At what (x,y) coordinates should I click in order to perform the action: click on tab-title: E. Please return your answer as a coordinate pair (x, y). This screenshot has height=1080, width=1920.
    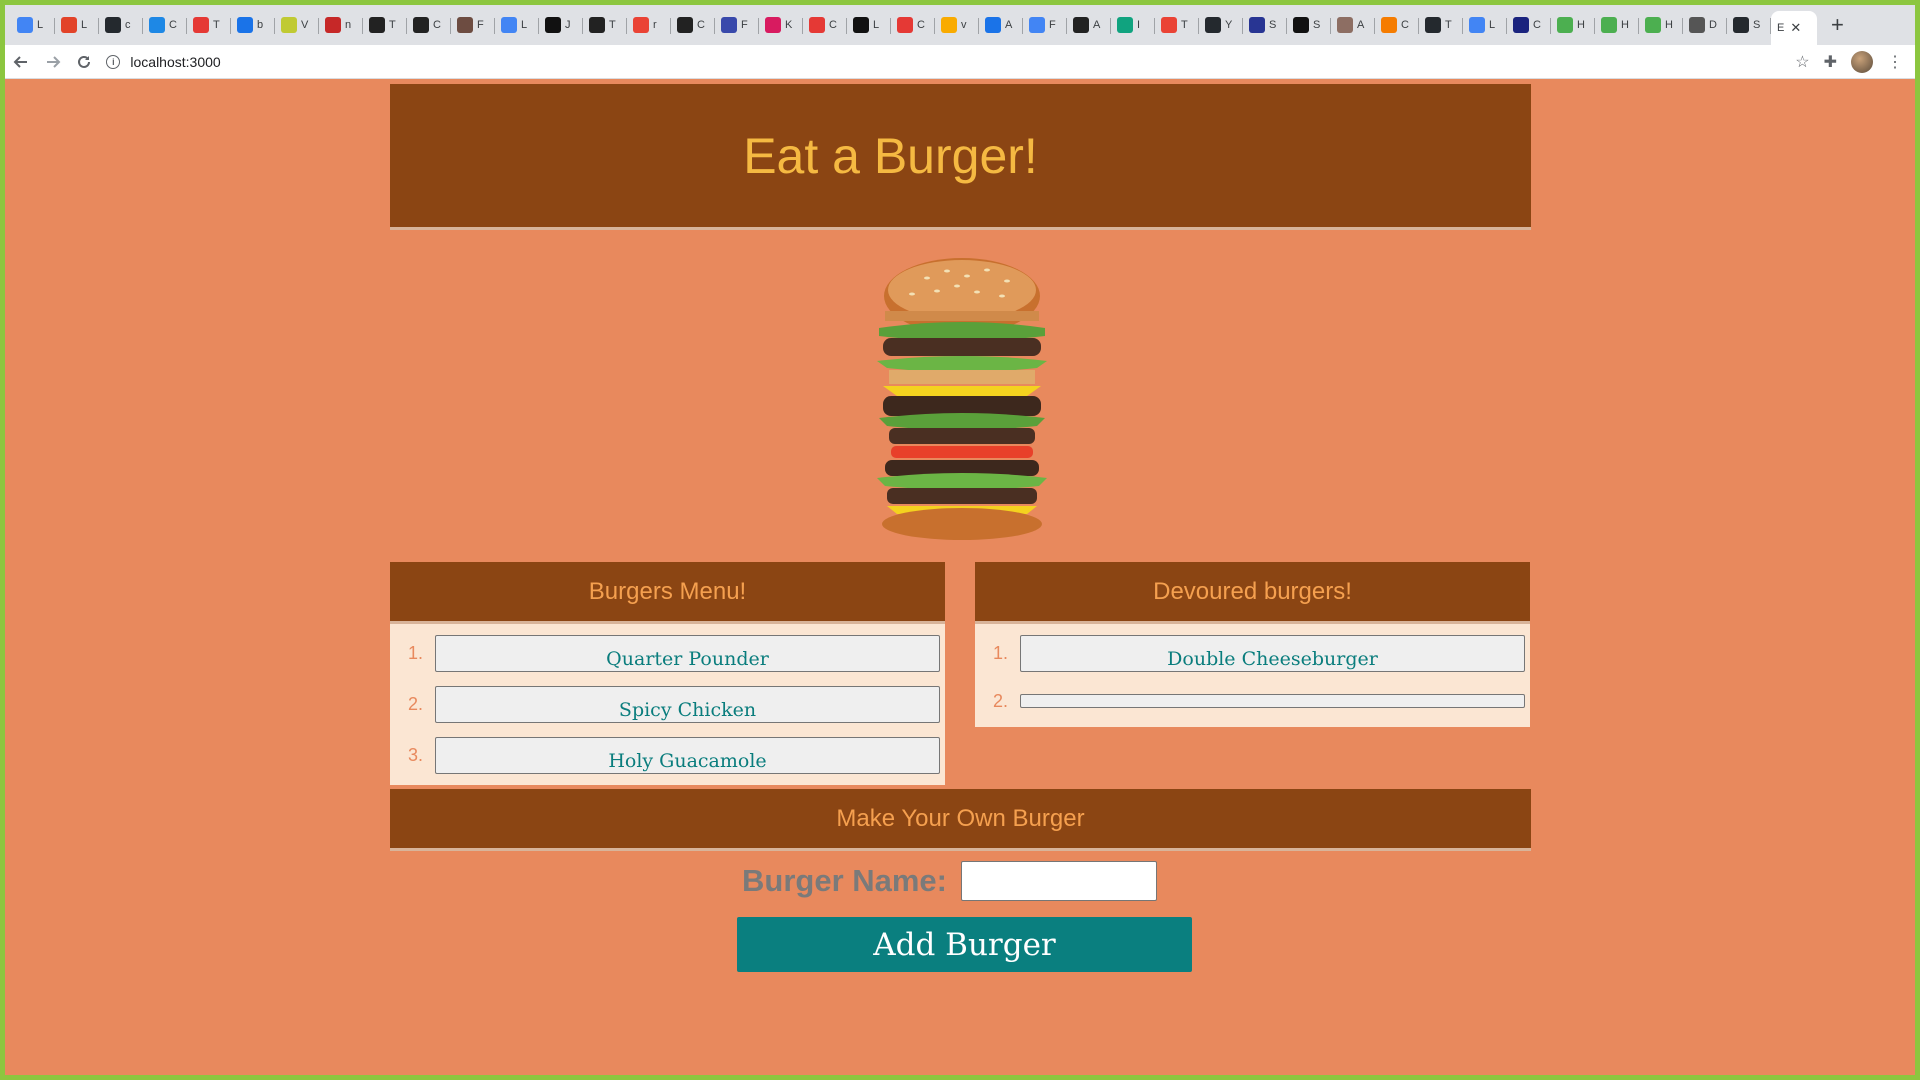
    Looking at the image, I should click on (1781, 28).